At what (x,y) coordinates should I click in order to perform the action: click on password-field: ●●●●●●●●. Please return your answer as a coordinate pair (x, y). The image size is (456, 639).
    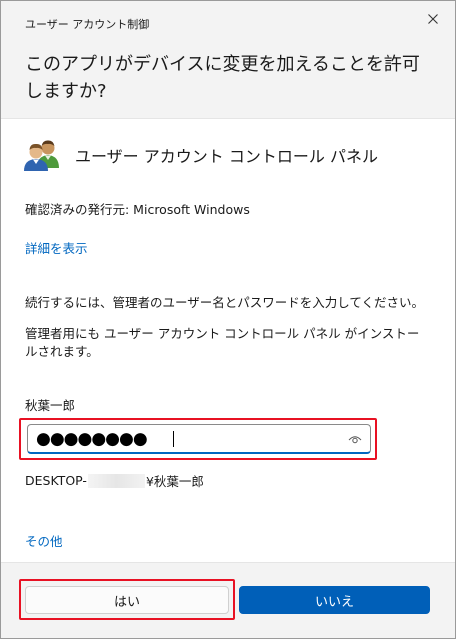
    Looking at the image, I should click on (199, 439).